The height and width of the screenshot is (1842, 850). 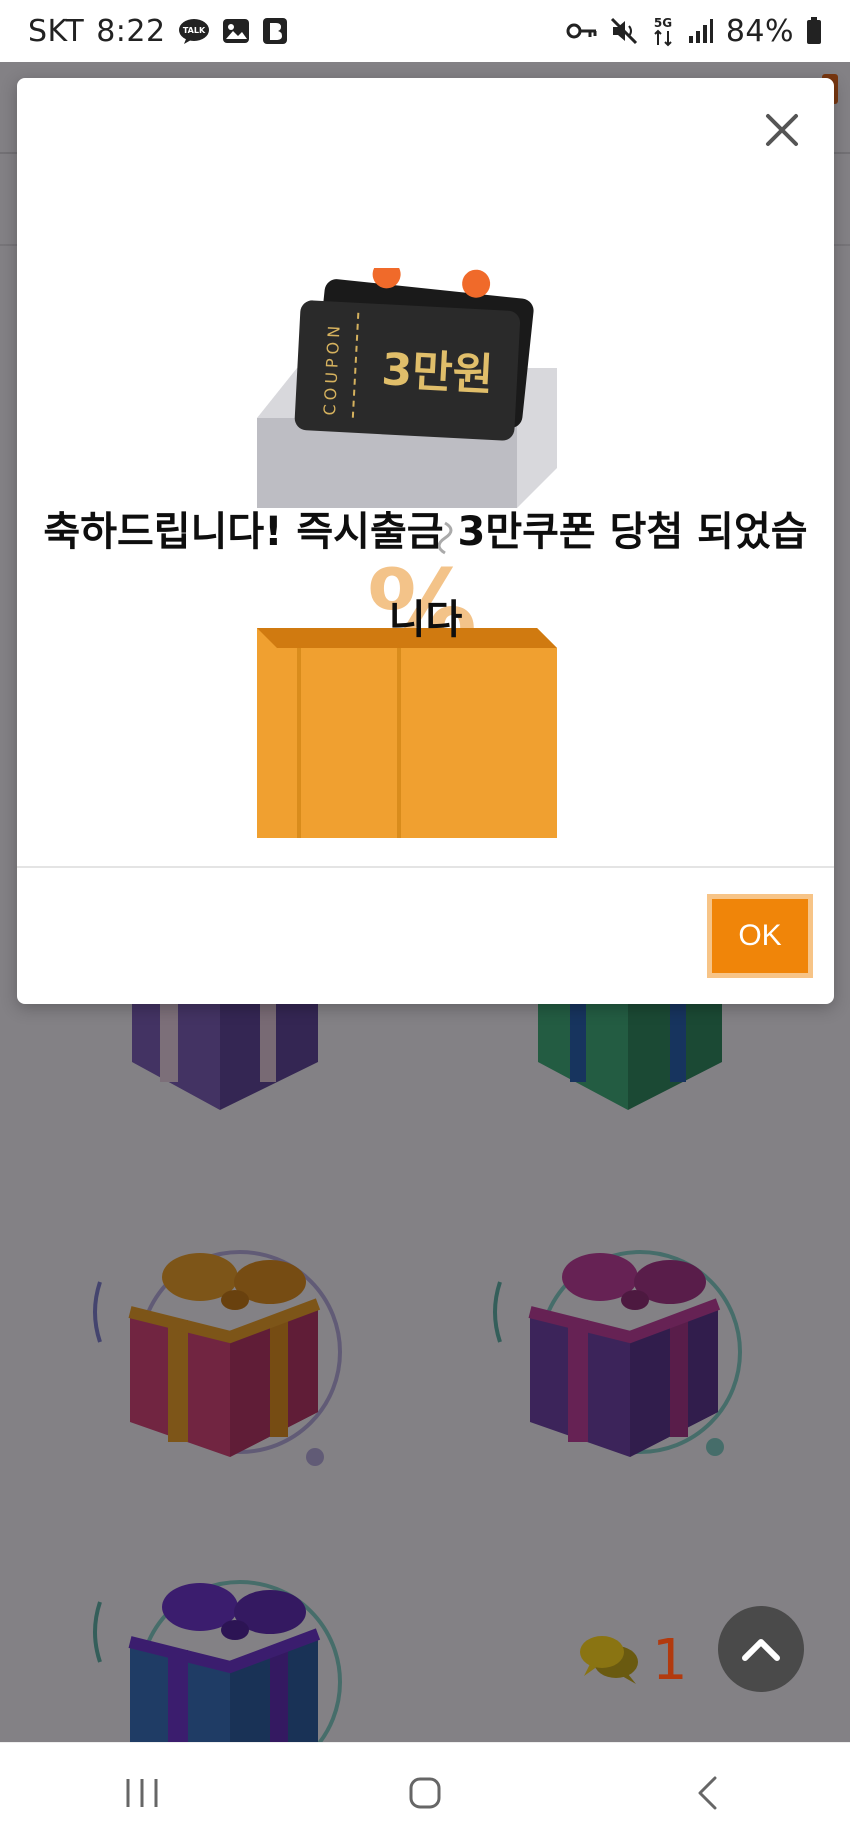 I want to click on chat-bubbles-icon, so click(x=610, y=1661).